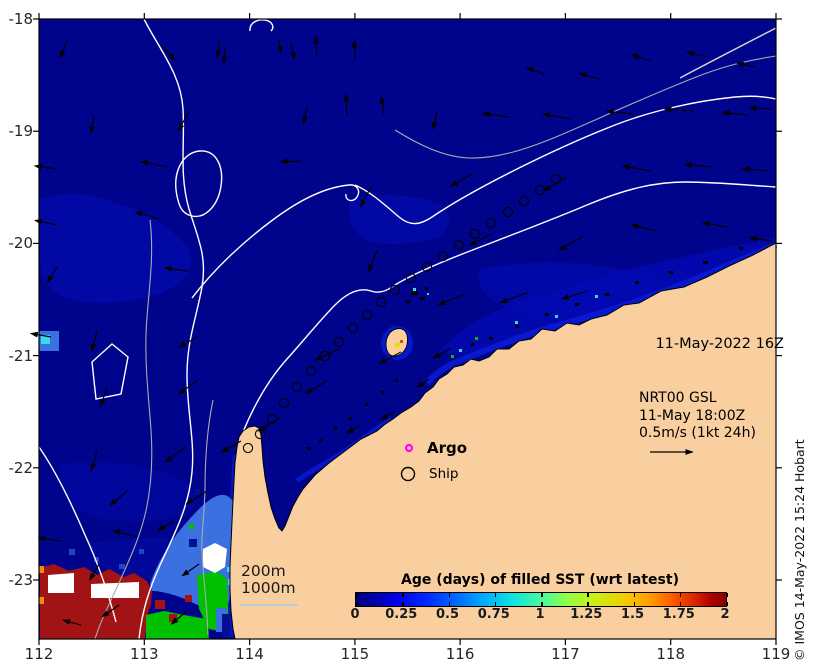 The height and width of the screenshot is (672, 819). I want to click on model-time-label: 11-May 18:00Z, so click(692, 415).